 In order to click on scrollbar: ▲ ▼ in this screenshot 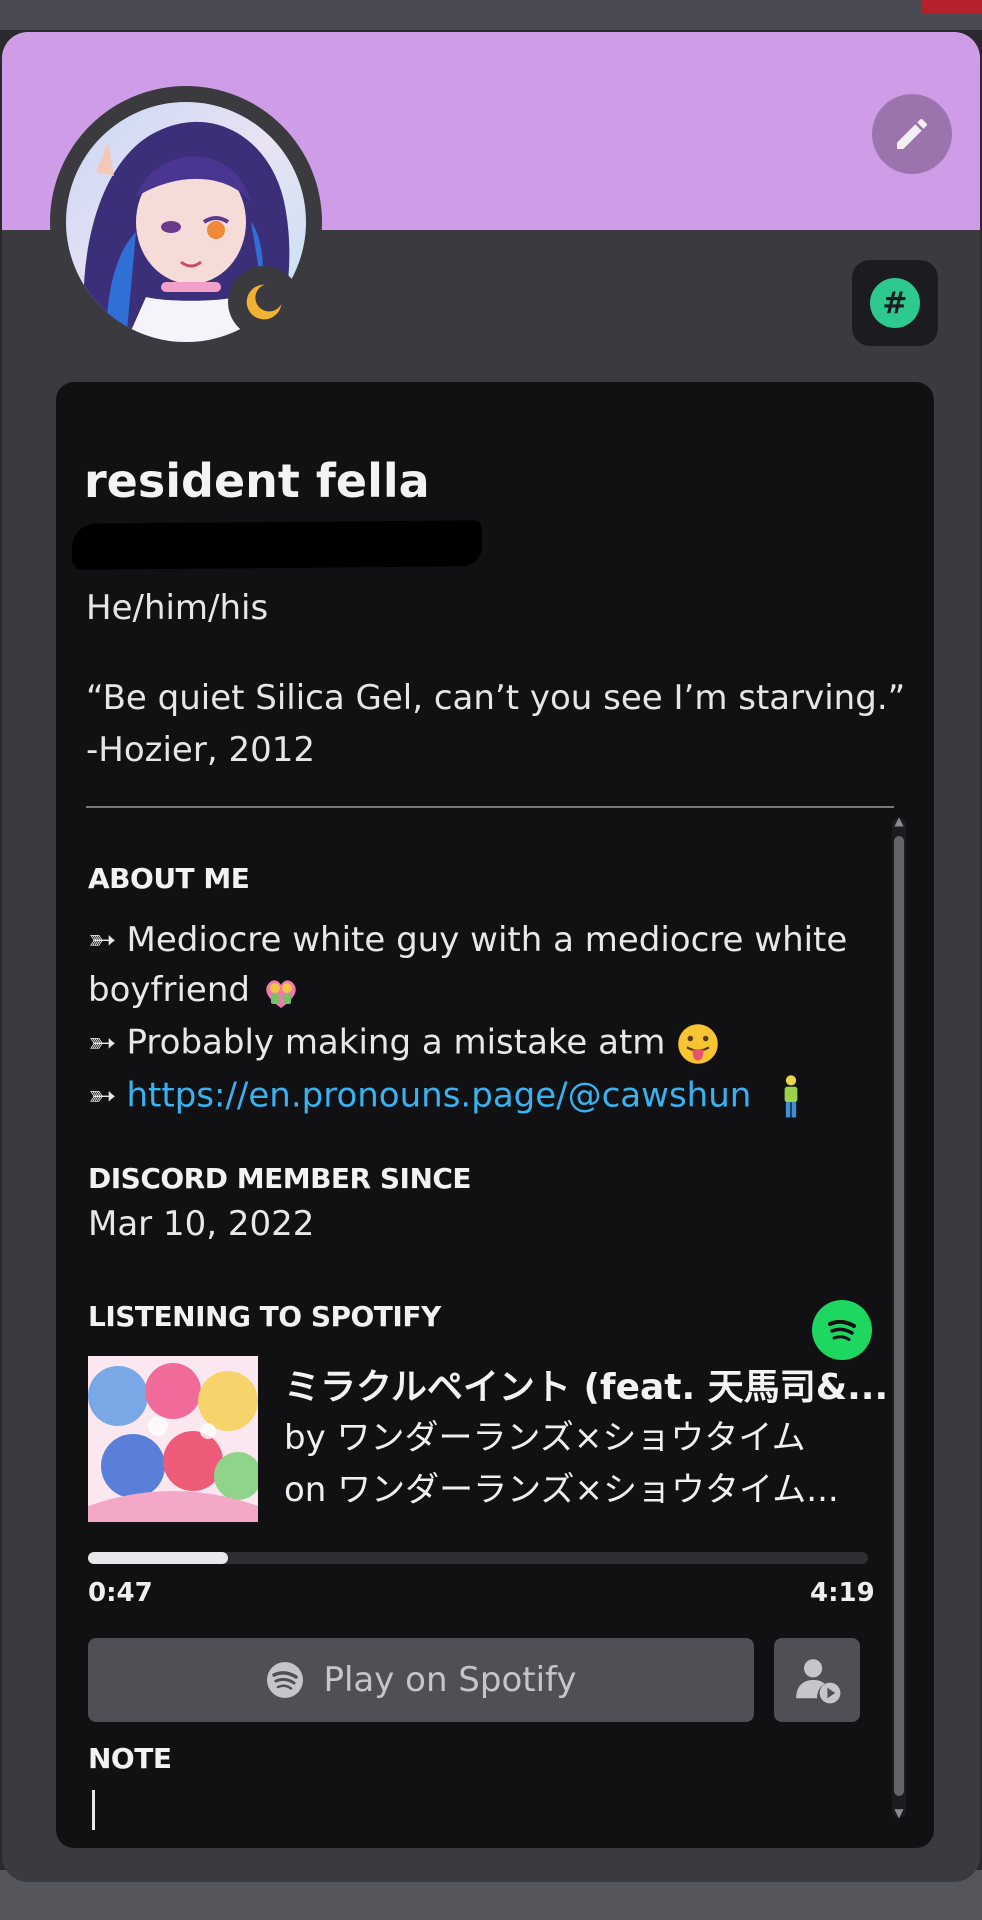, I will do `click(899, 1317)`.